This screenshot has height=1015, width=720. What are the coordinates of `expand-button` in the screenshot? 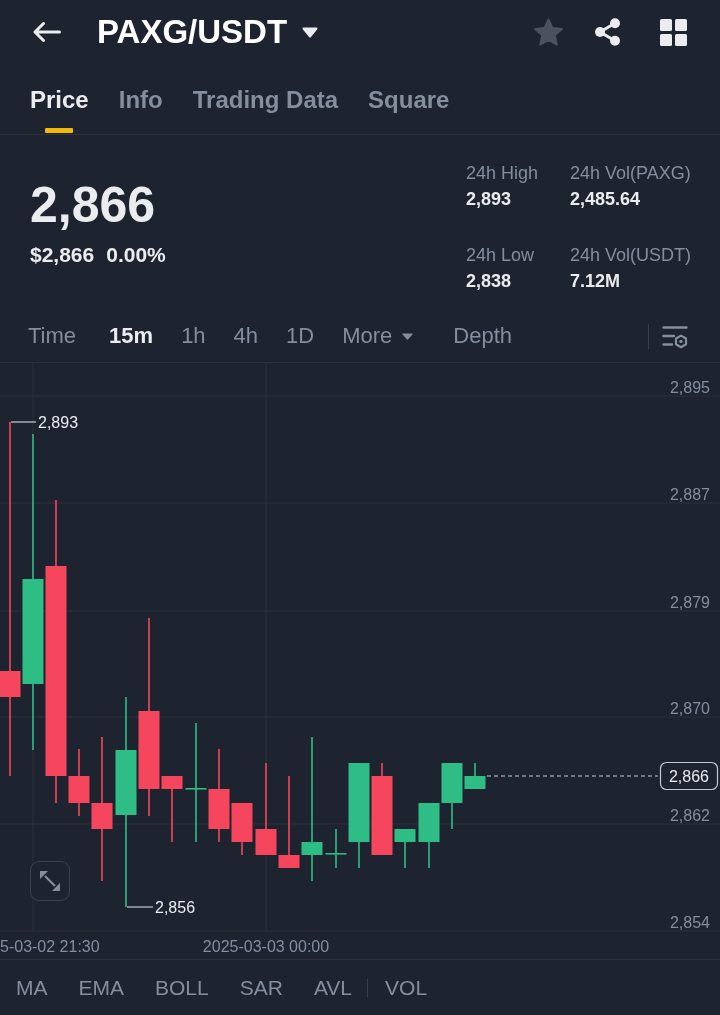 It's located at (50, 881).